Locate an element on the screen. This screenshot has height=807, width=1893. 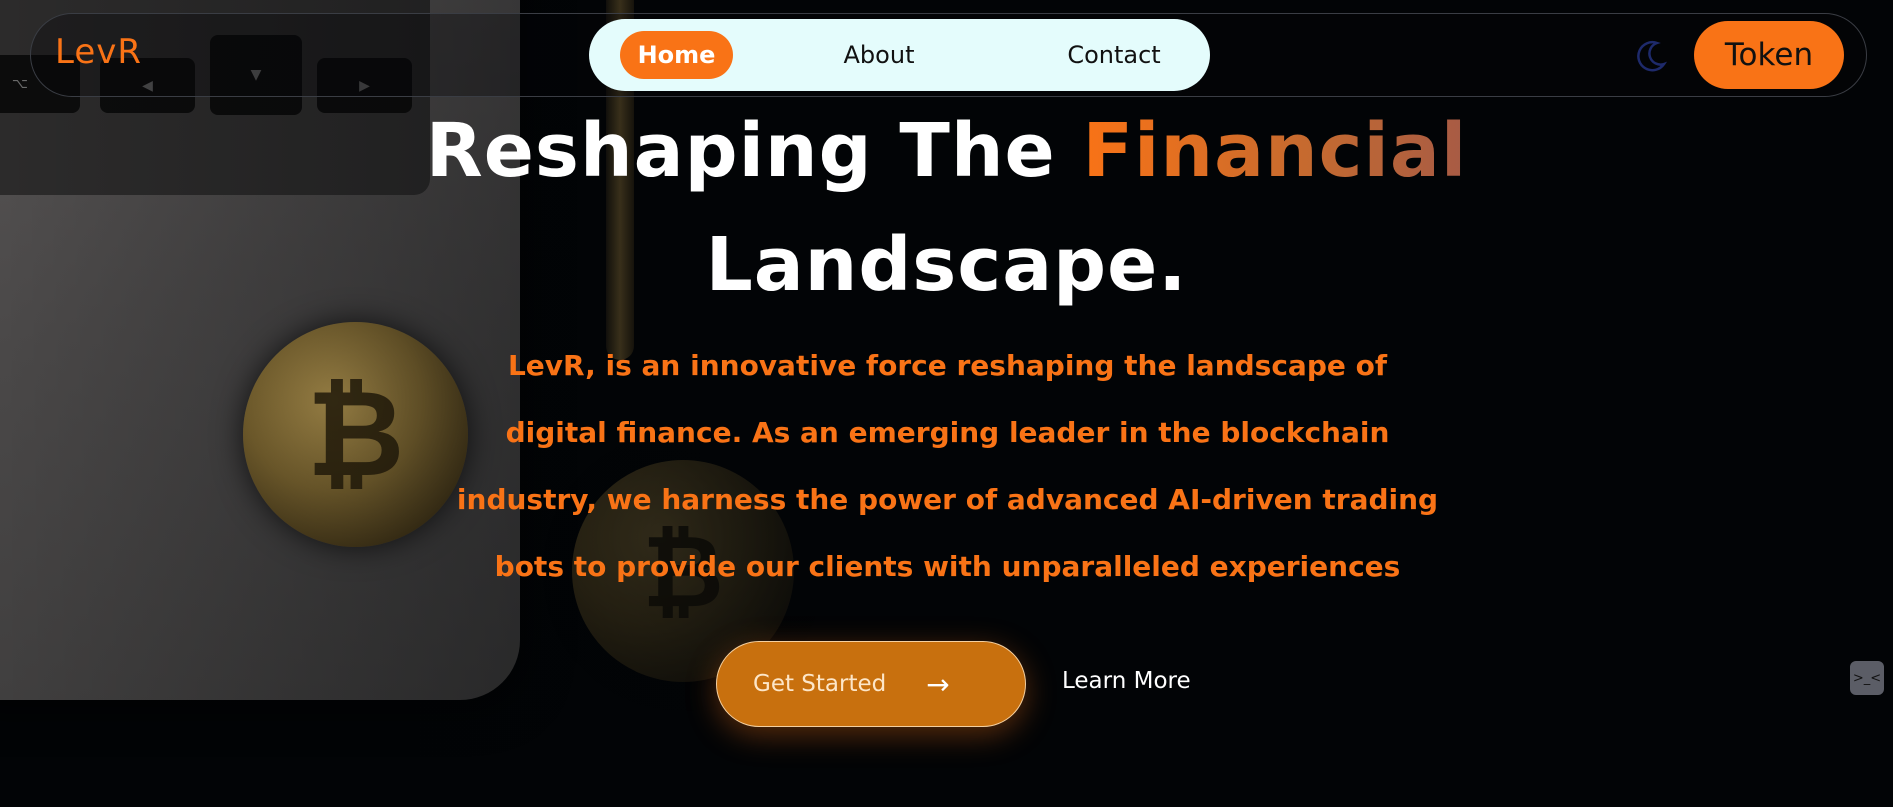
navbar: LevR Home About Contact Token is located at coordinates (948, 55).